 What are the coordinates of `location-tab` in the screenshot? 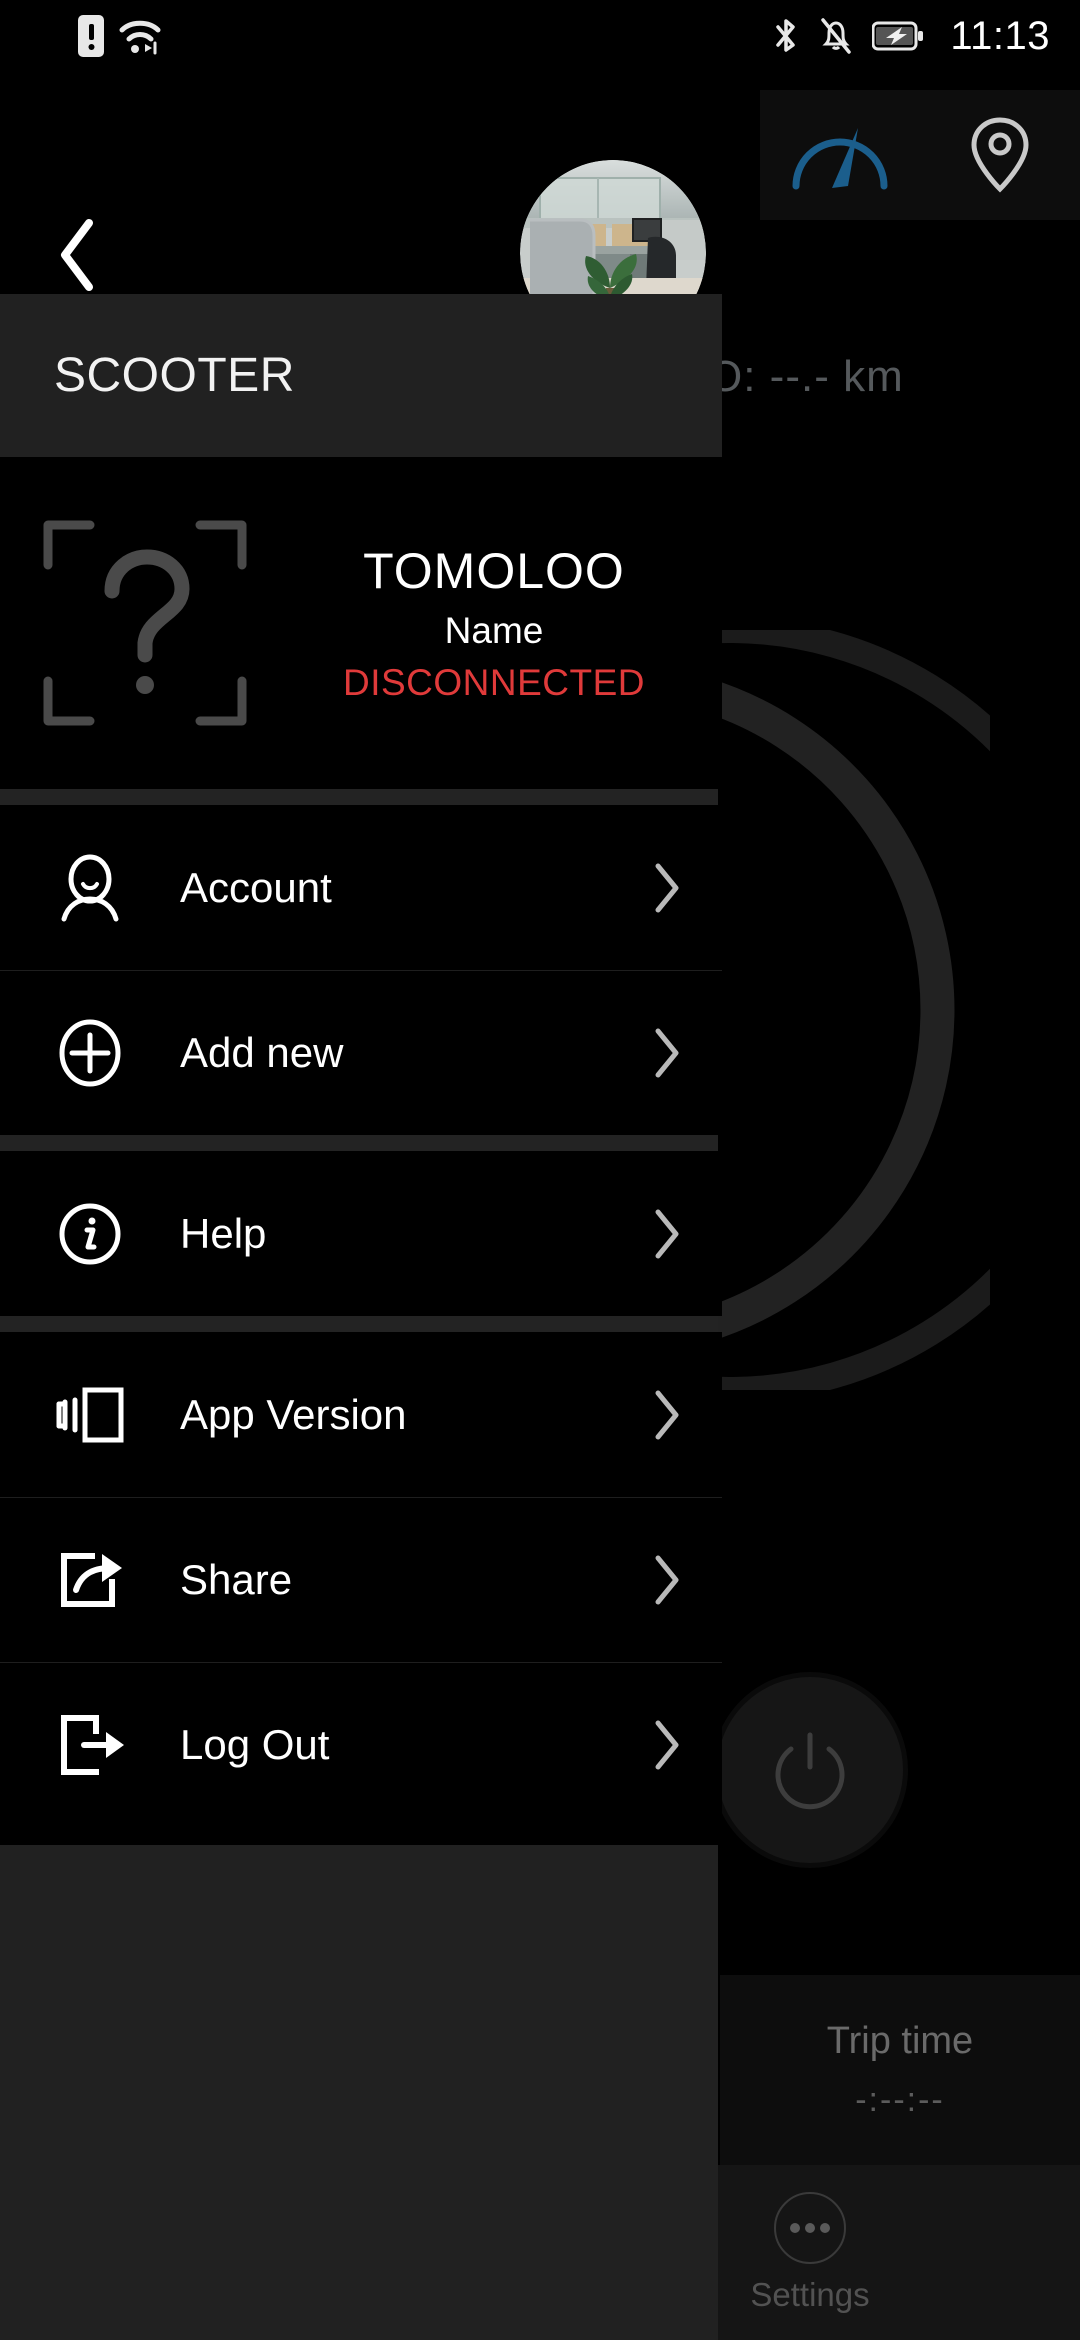 It's located at (1000, 155).